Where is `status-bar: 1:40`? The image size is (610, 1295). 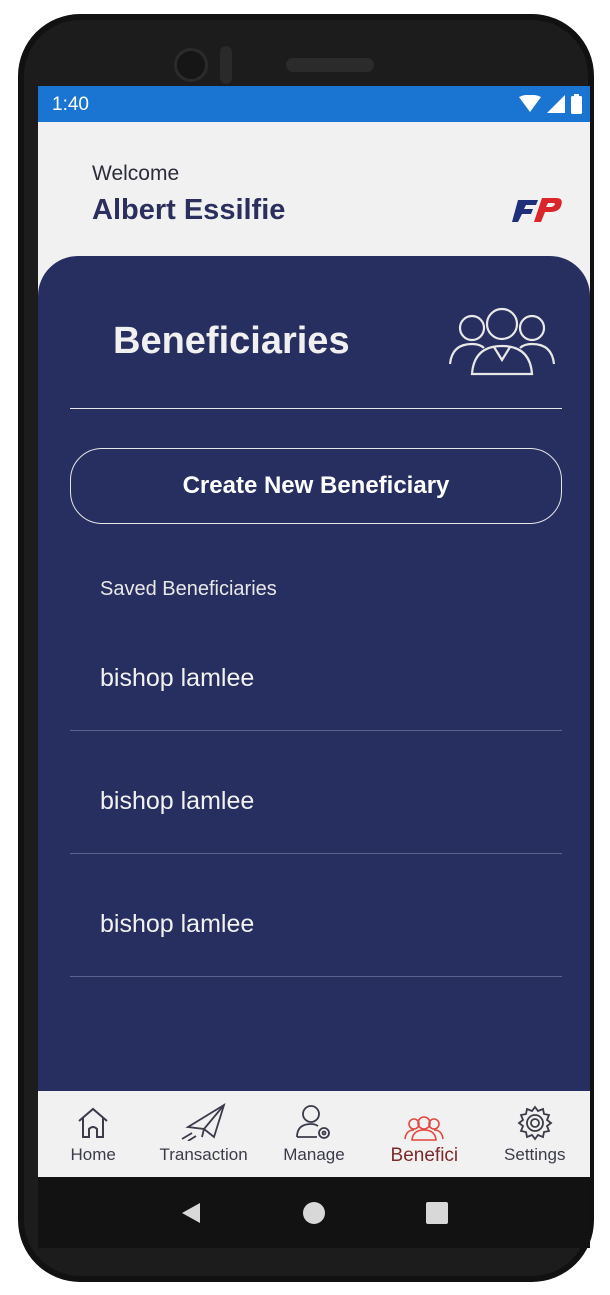 status-bar: 1:40 is located at coordinates (314, 104).